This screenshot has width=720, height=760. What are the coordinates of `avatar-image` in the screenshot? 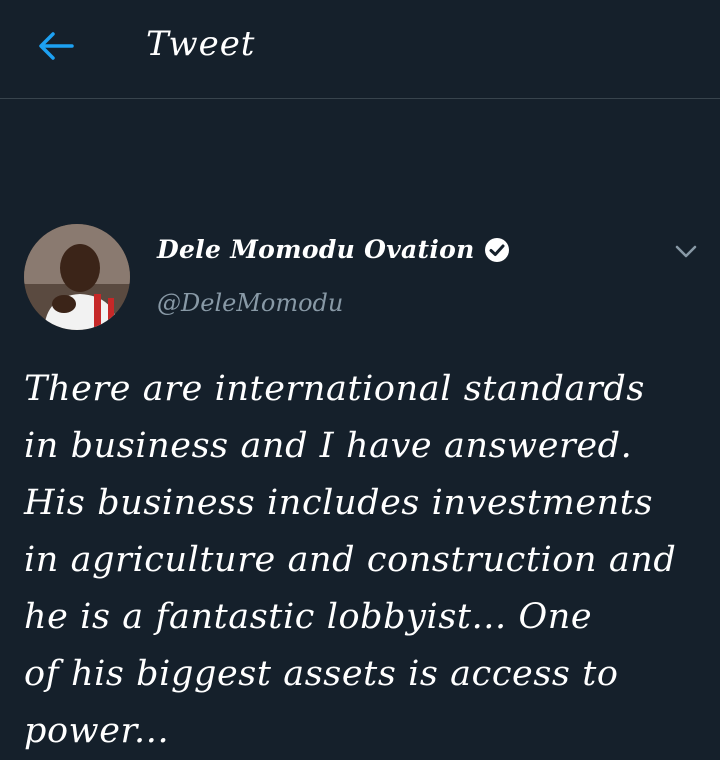 It's located at (77, 277).